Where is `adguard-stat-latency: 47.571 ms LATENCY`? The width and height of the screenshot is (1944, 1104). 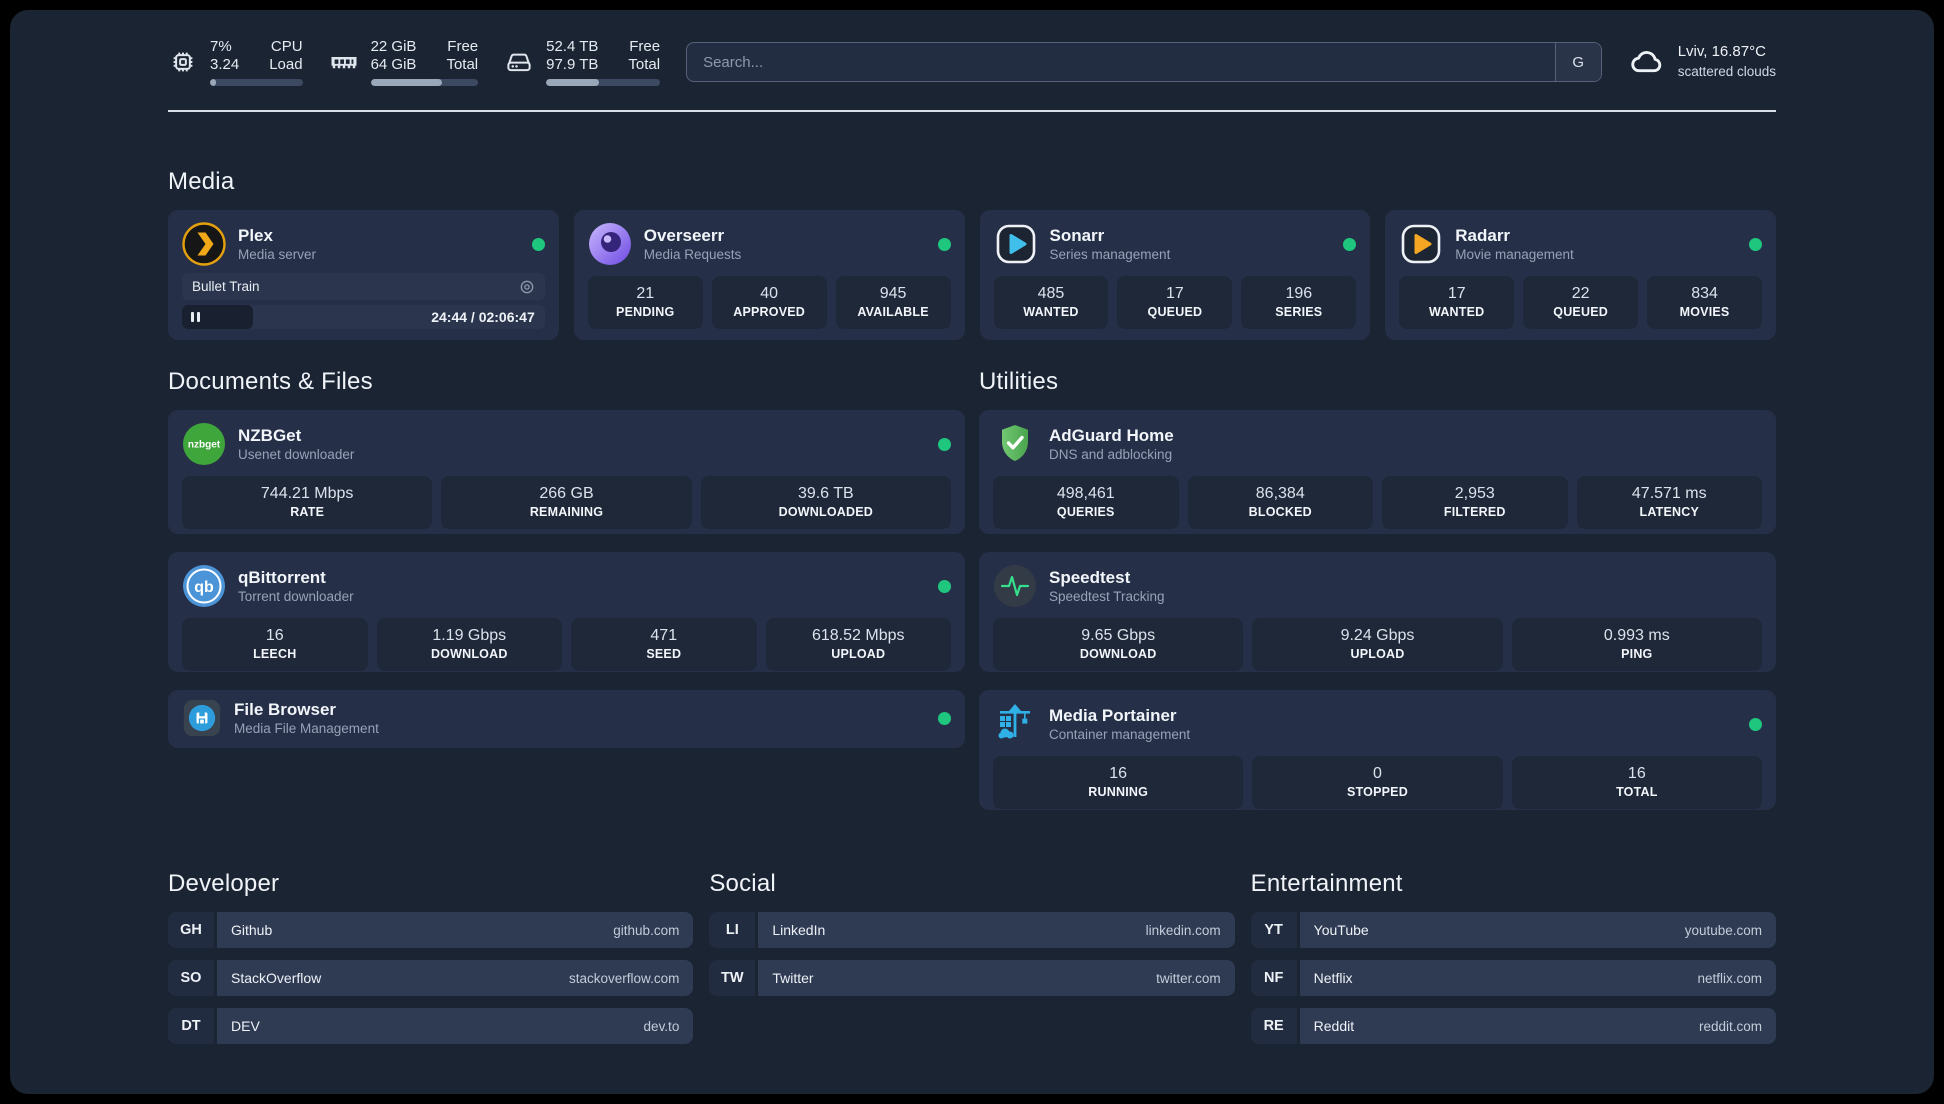
adguard-stat-latency: 47.571 ms LATENCY is located at coordinates (1669, 502).